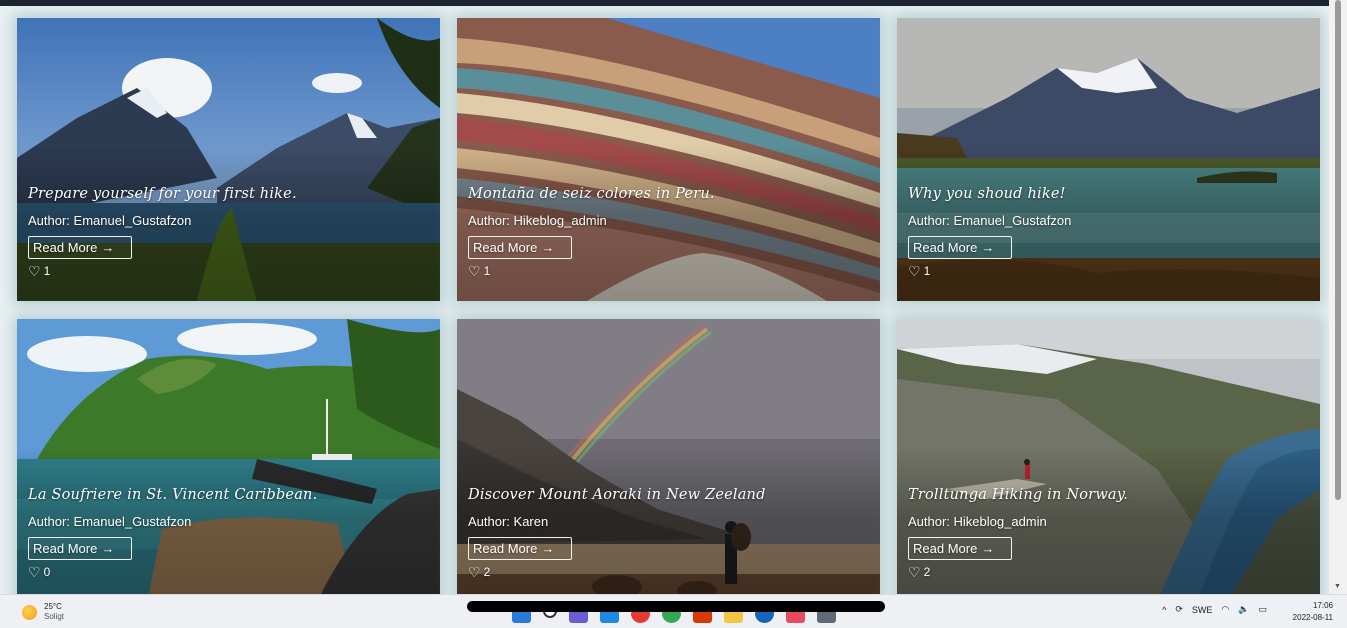 This screenshot has width=1347, height=628. I want to click on like-counter: ♡ 0, so click(39, 572).